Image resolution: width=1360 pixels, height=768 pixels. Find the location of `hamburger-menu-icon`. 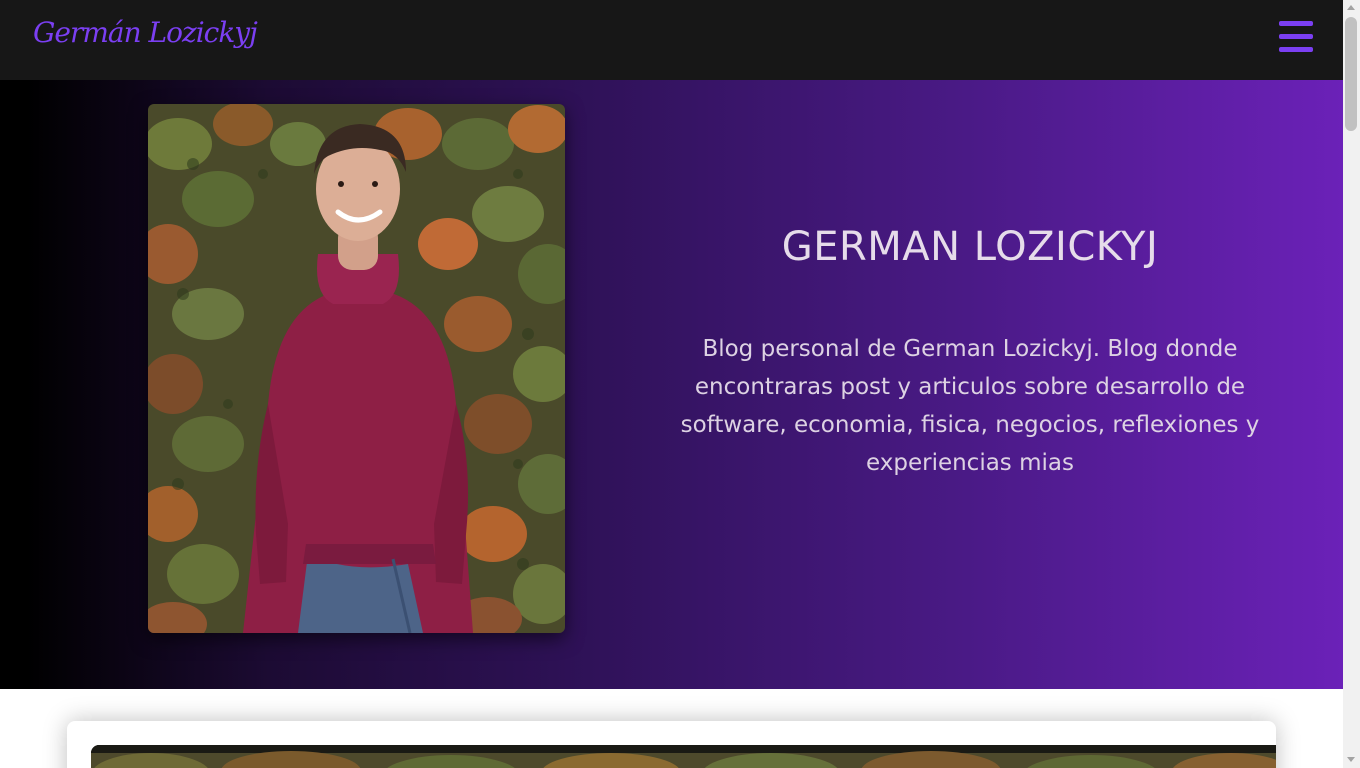

hamburger-menu-icon is located at coordinates (1296, 37).